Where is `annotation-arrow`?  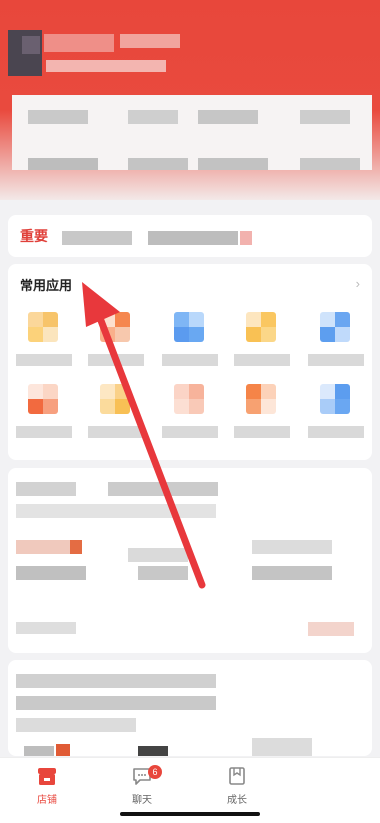
annotation-arrow is located at coordinates (144, 435).